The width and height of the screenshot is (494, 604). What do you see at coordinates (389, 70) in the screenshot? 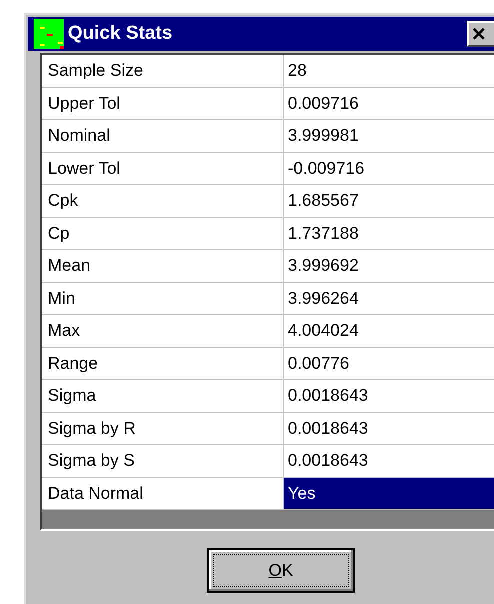
I see `stat-value: 28` at bounding box center [389, 70].